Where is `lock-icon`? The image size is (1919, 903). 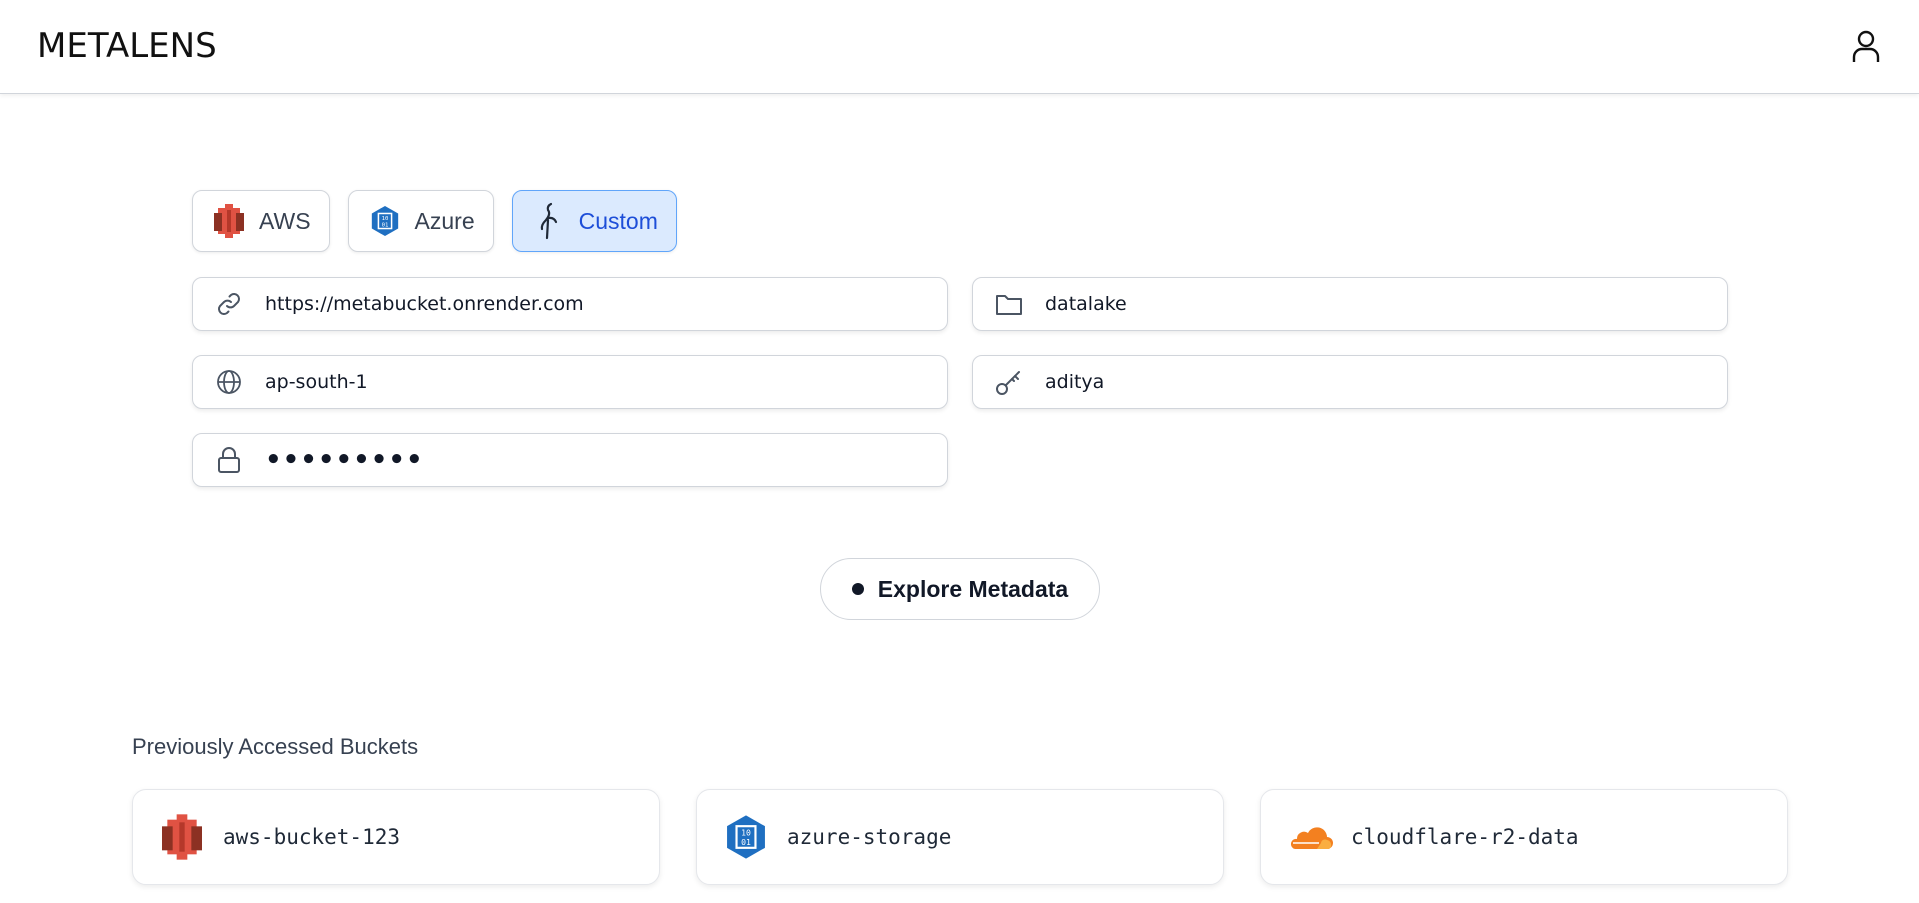
lock-icon is located at coordinates (229, 460).